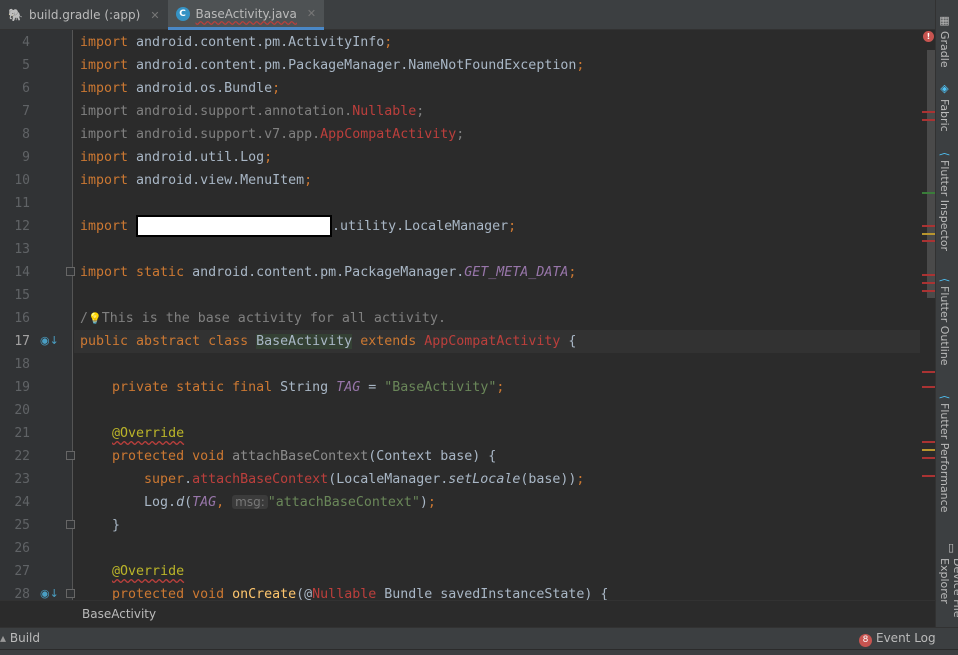 This screenshot has width=958, height=655. Describe the element at coordinates (156, 593) in the screenshot. I see `code-token: protected void` at that location.